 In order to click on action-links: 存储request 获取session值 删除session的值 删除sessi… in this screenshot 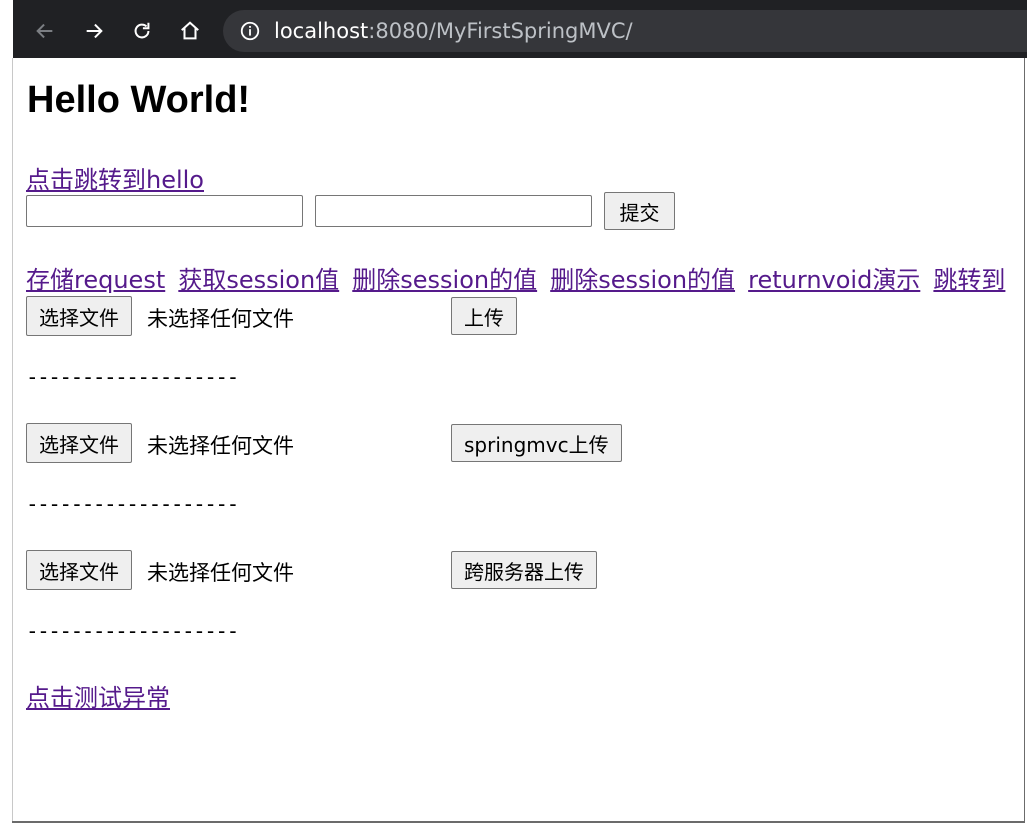, I will do `click(519, 277)`.